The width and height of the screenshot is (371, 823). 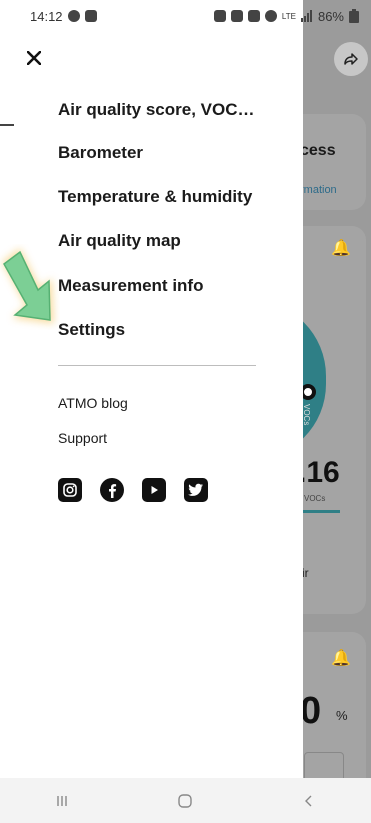 What do you see at coordinates (185, 16) in the screenshot?
I see `status-bar: 14:12 LTE 86%` at bounding box center [185, 16].